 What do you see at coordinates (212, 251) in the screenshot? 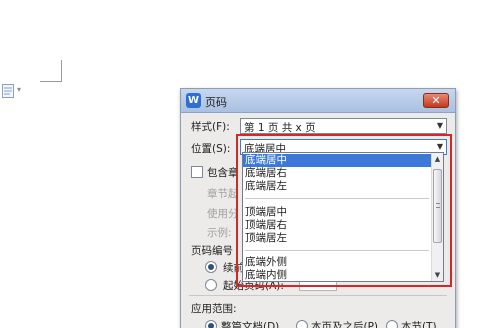
I see `numbering-group-label: 页码编号` at bounding box center [212, 251].